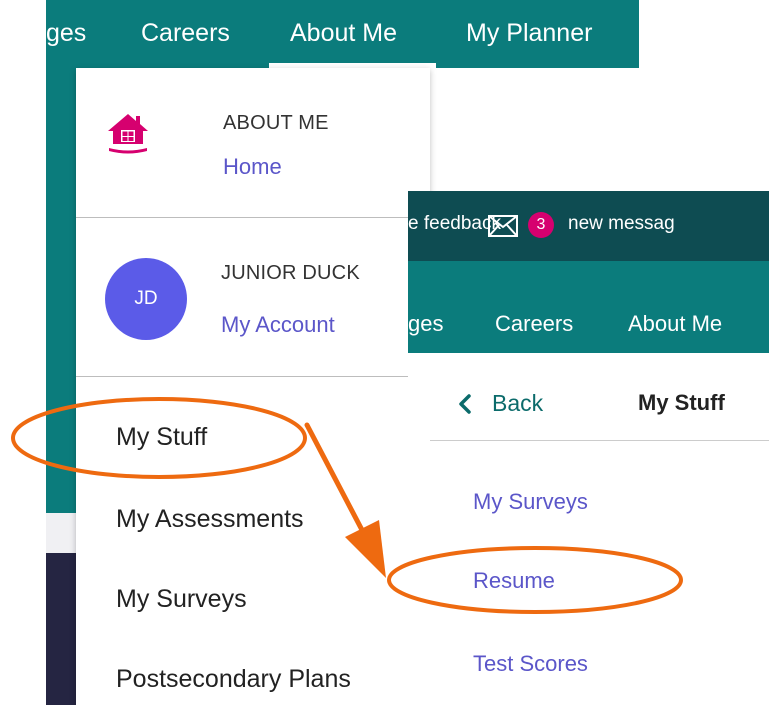  Describe the element at coordinates (530, 664) in the screenshot. I see `list-item-test-scores: Test Scores` at that location.